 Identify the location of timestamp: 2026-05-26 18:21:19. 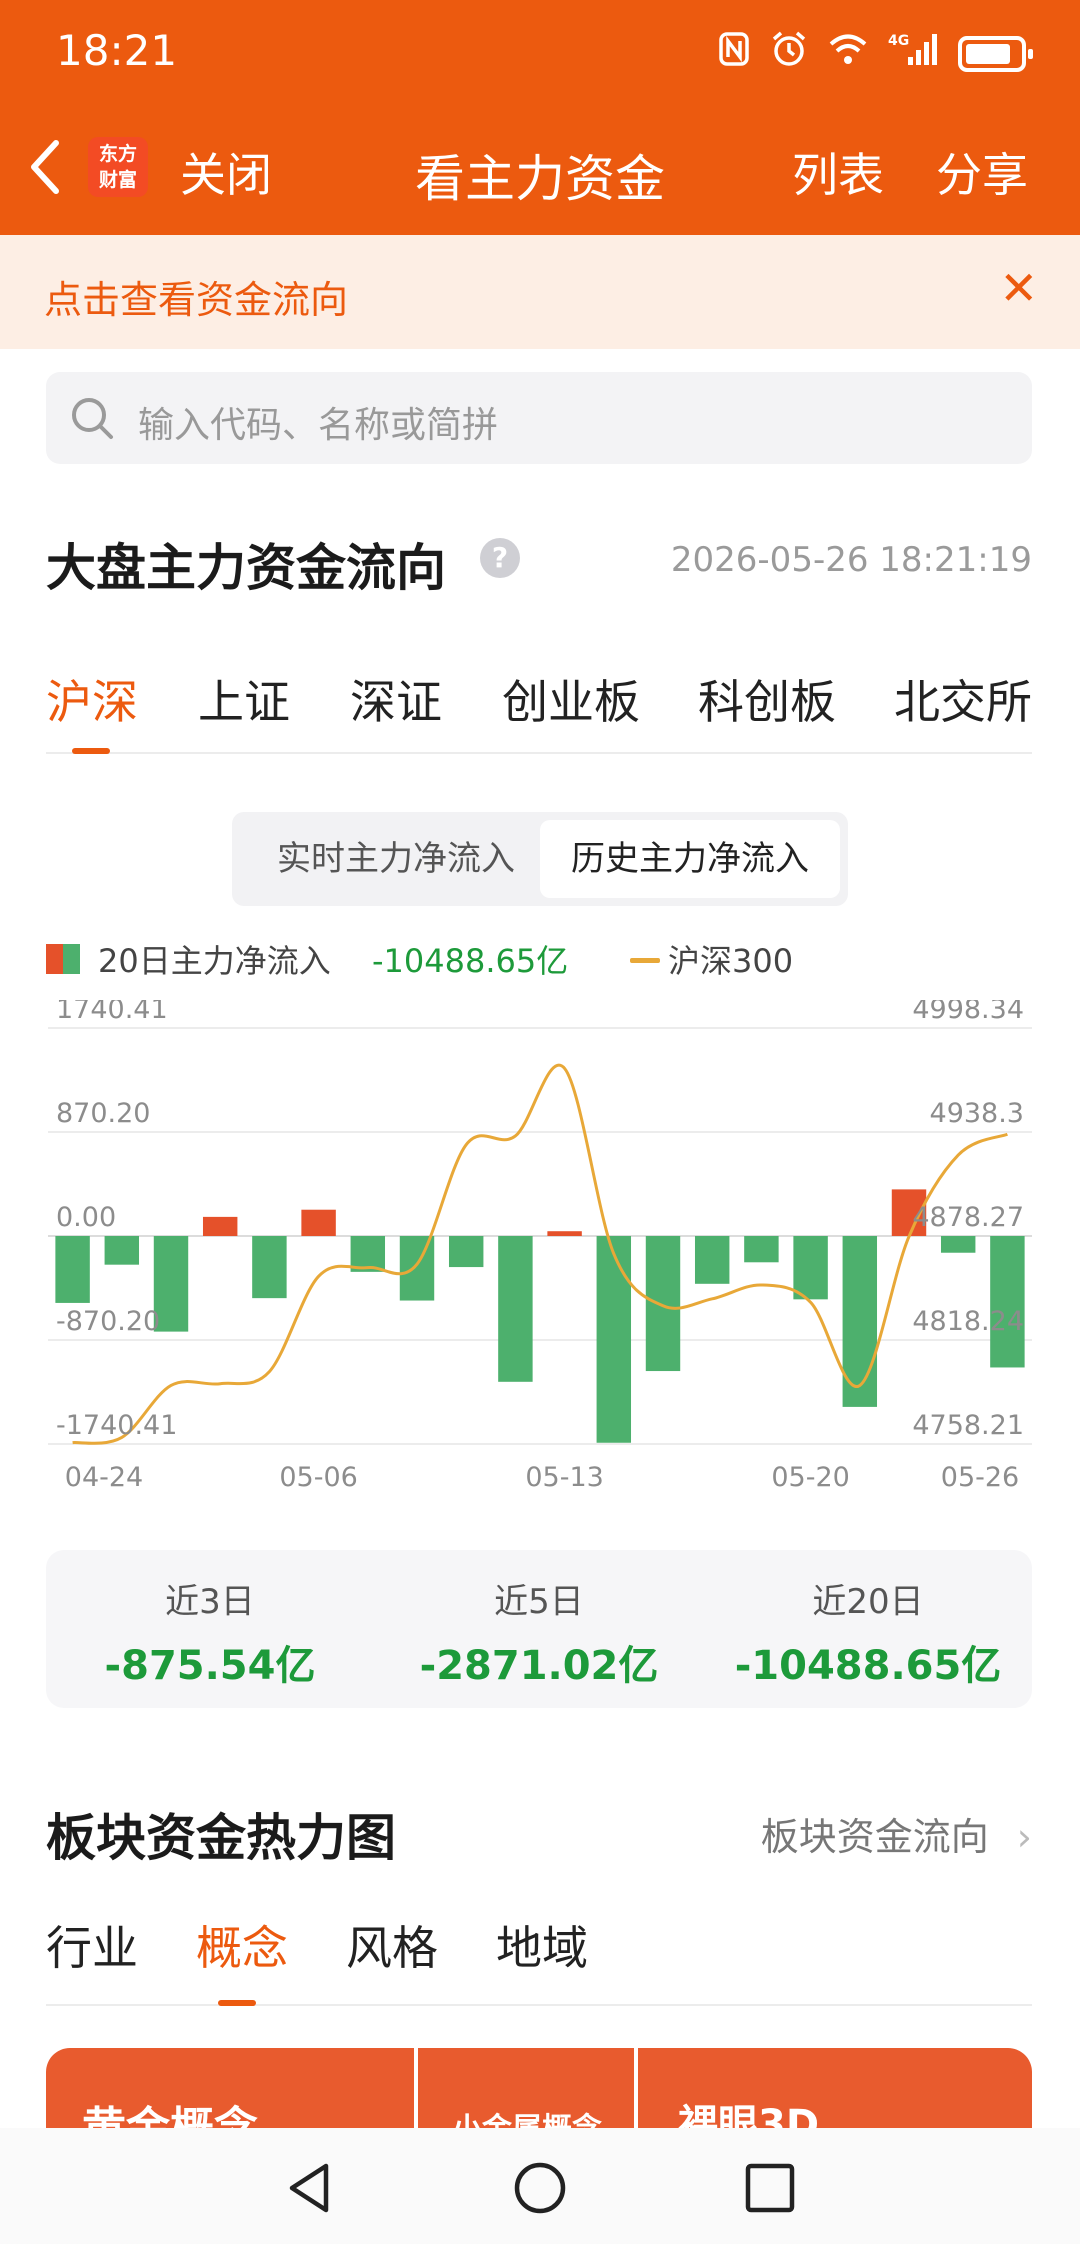
(851, 560).